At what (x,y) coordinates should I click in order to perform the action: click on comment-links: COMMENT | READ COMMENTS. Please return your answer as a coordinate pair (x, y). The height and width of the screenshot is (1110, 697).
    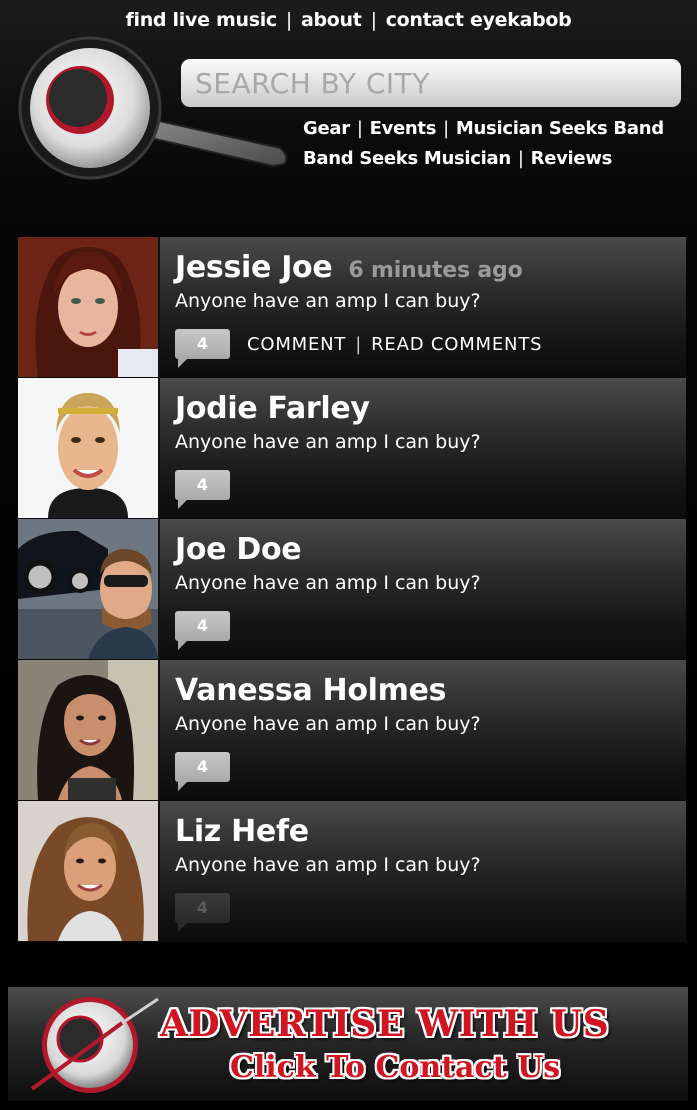
    Looking at the image, I should click on (394, 344).